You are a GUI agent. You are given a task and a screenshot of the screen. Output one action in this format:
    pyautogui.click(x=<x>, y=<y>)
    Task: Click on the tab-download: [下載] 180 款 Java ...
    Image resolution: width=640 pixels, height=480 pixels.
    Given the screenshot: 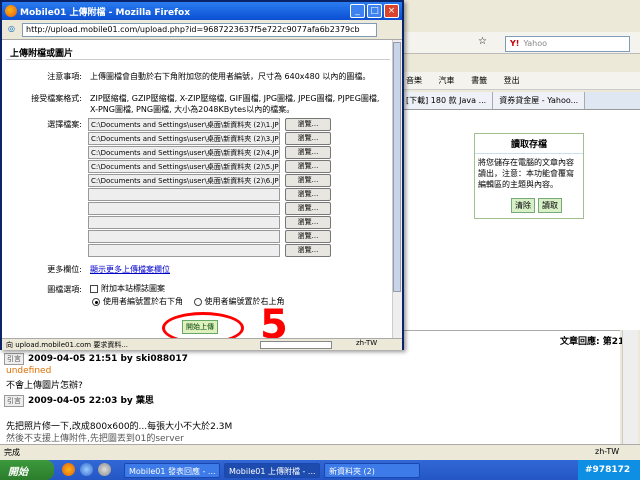 What is the action you would take?
    pyautogui.click(x=447, y=100)
    